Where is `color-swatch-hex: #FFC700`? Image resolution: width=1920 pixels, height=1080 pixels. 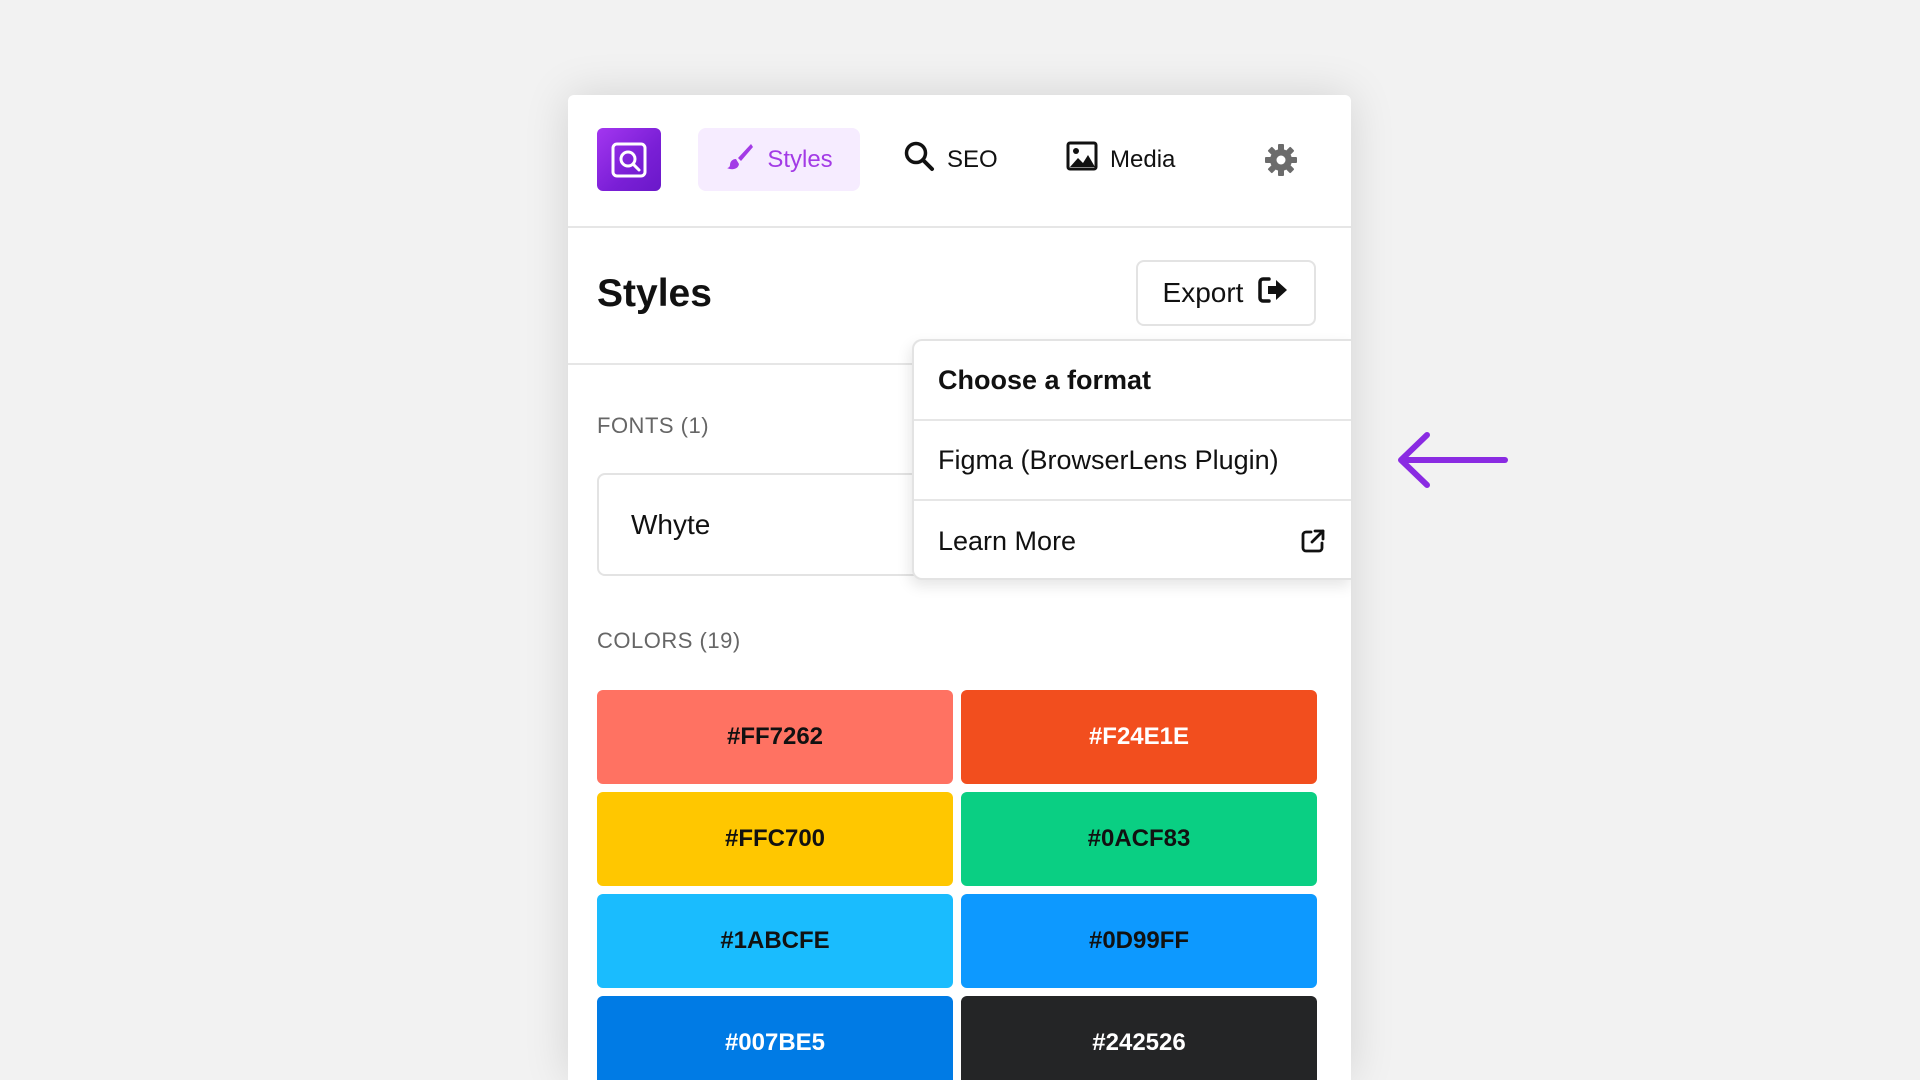 color-swatch-hex: #FFC700 is located at coordinates (775, 838).